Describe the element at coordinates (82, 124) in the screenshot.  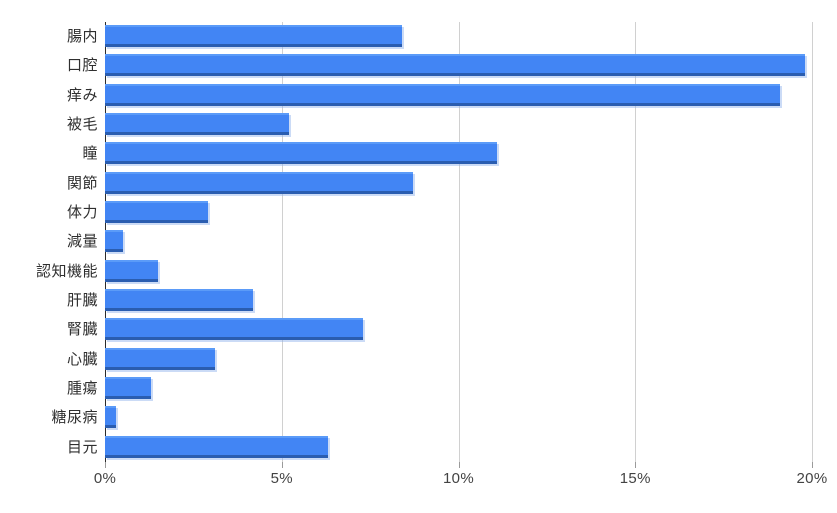
I see `y-axis-label: 被毛` at that location.